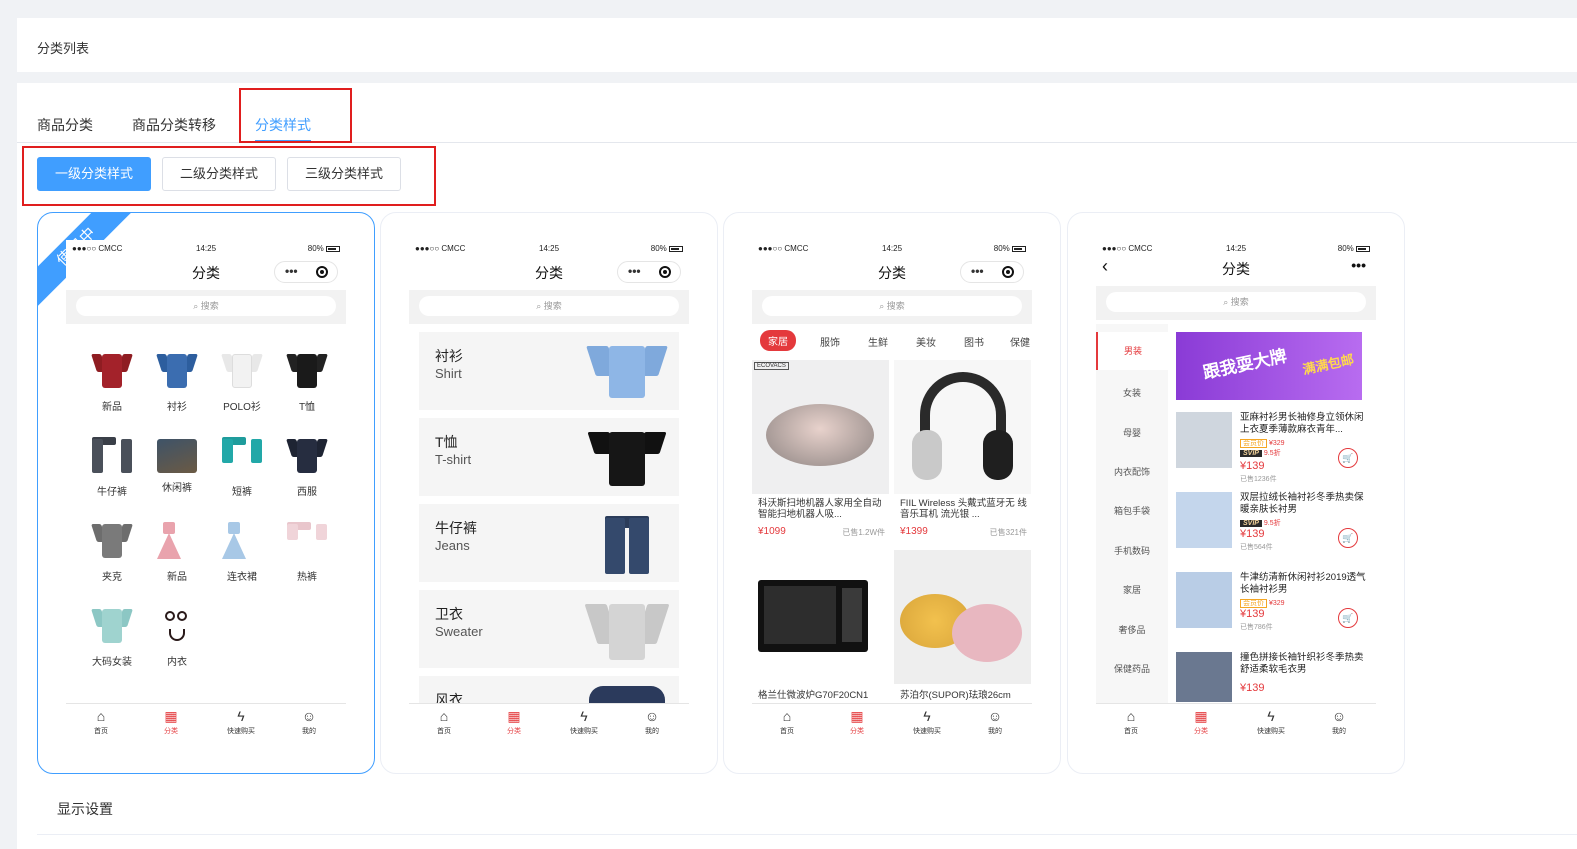  I want to click on grid-item: 热裤, so click(307, 551).